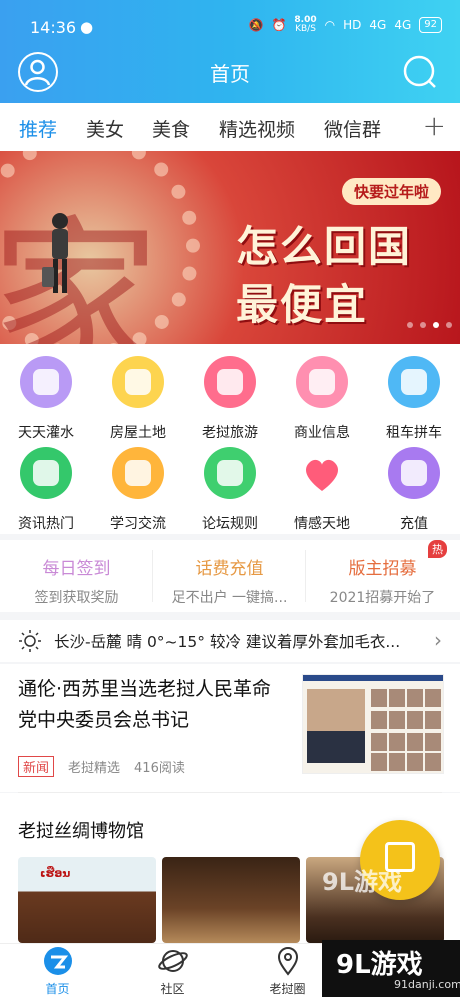 Image resolution: width=460 pixels, height=997 pixels. I want to click on home-logo-icon, so click(57, 961).